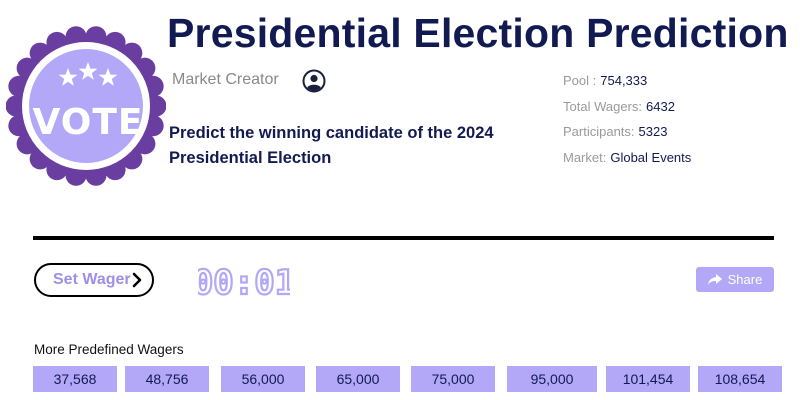 The width and height of the screenshot is (800, 400). Describe the element at coordinates (453, 379) in the screenshot. I see `wager-chip: 75,000` at that location.